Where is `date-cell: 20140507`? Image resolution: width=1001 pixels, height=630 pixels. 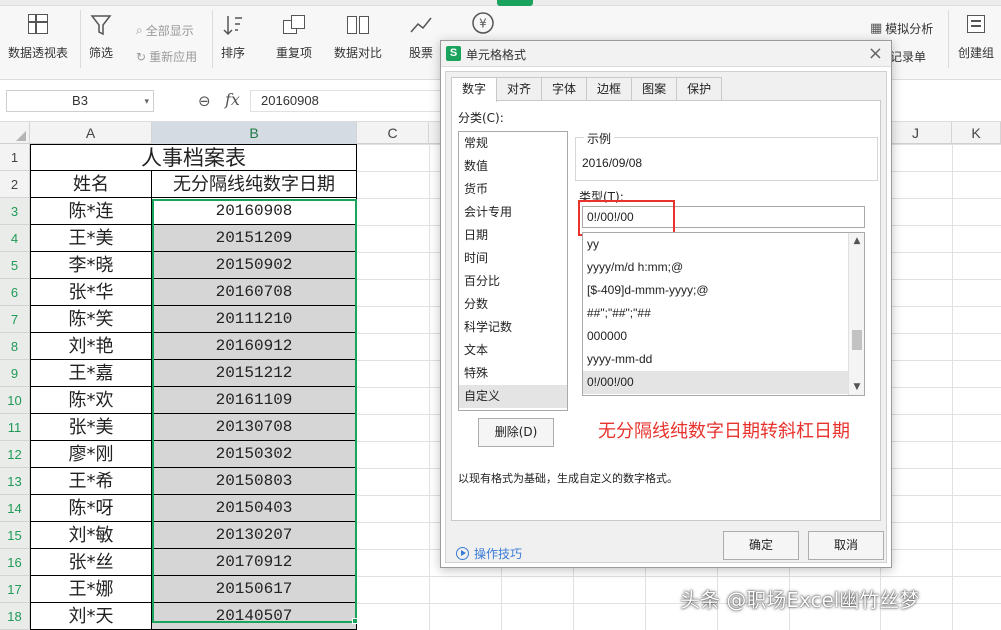 date-cell: 20140507 is located at coordinates (254, 616).